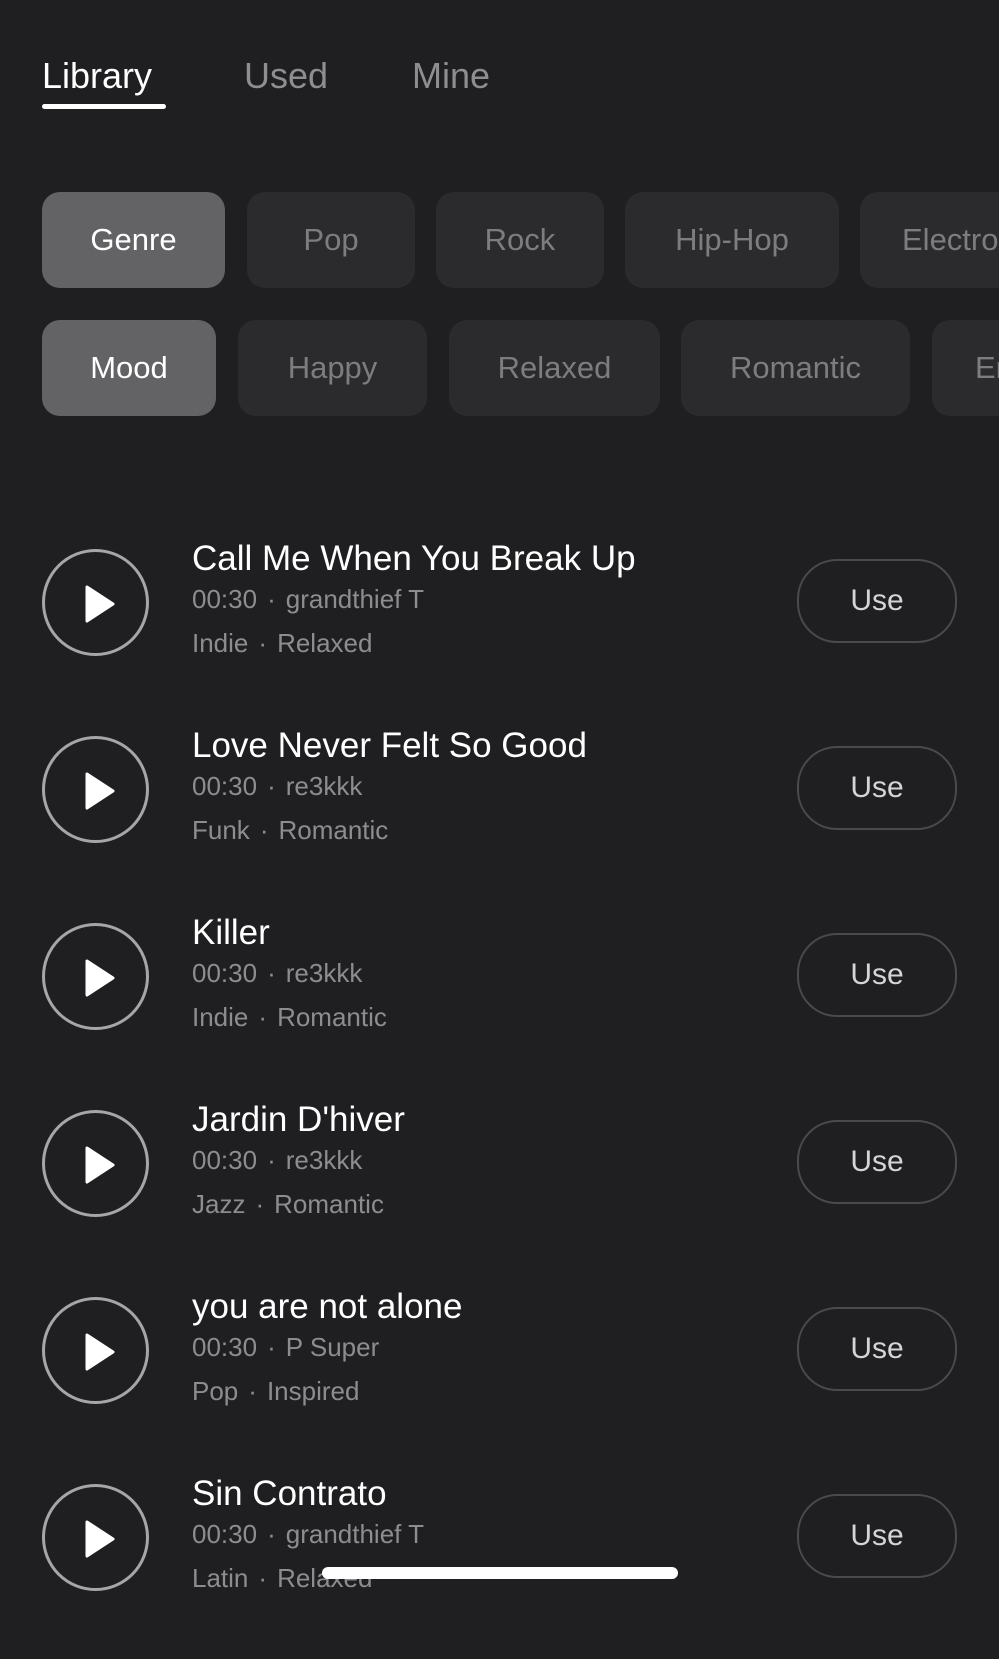 The image size is (999, 1659). I want to click on song-tags: Indie · Romantic, so click(289, 1017).